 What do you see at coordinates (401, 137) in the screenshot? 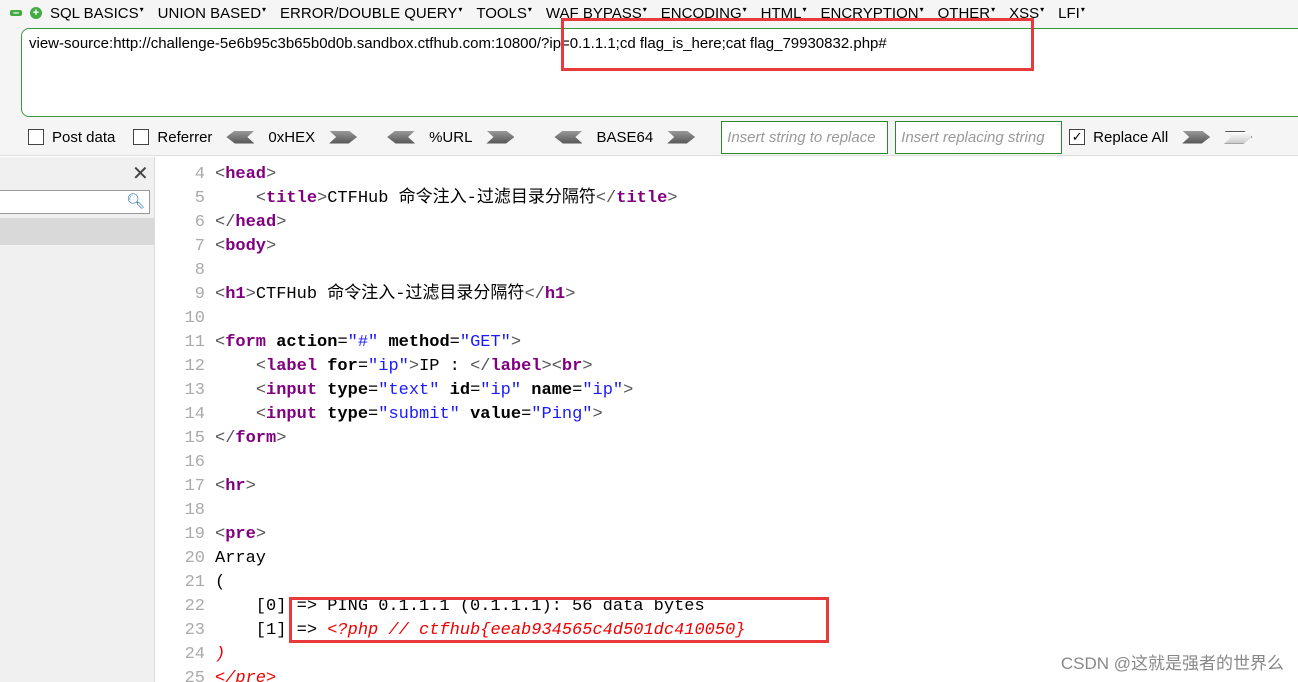
I see `url-decode-arrow-icon` at bounding box center [401, 137].